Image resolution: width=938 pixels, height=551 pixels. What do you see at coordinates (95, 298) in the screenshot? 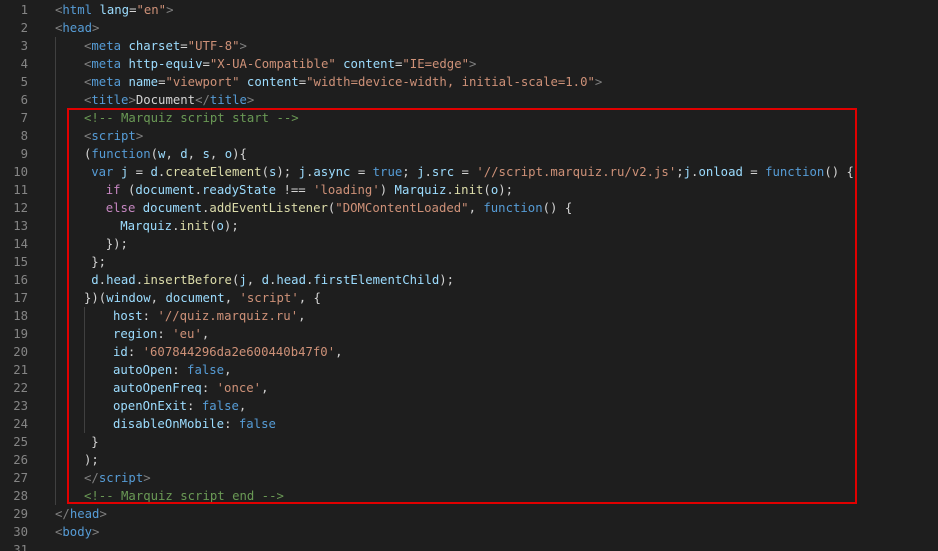
I see `token: })(` at bounding box center [95, 298].